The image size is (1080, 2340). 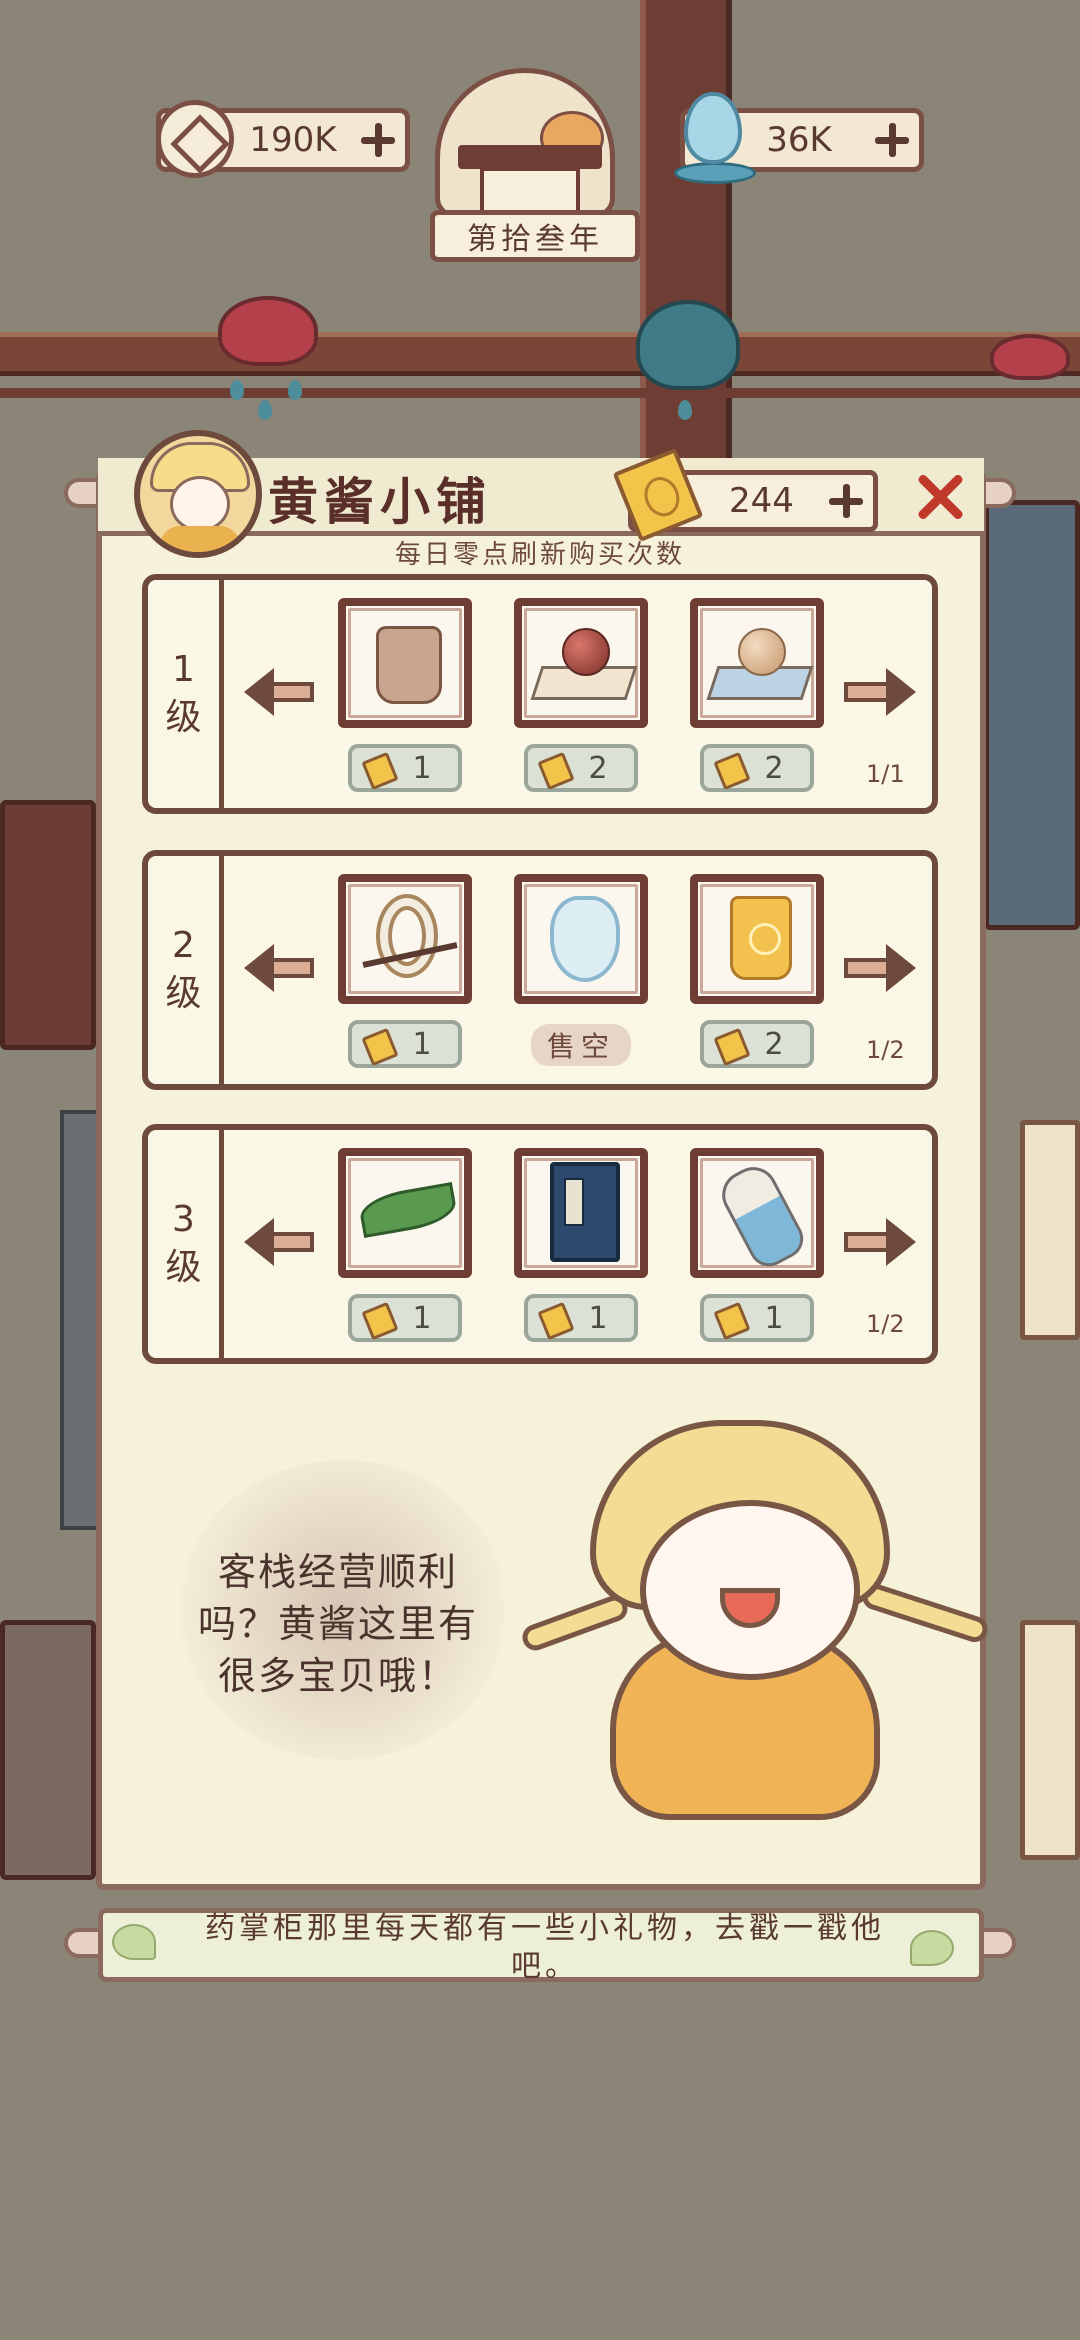 I want to click on water-drop-icon, so click(x=713, y=128).